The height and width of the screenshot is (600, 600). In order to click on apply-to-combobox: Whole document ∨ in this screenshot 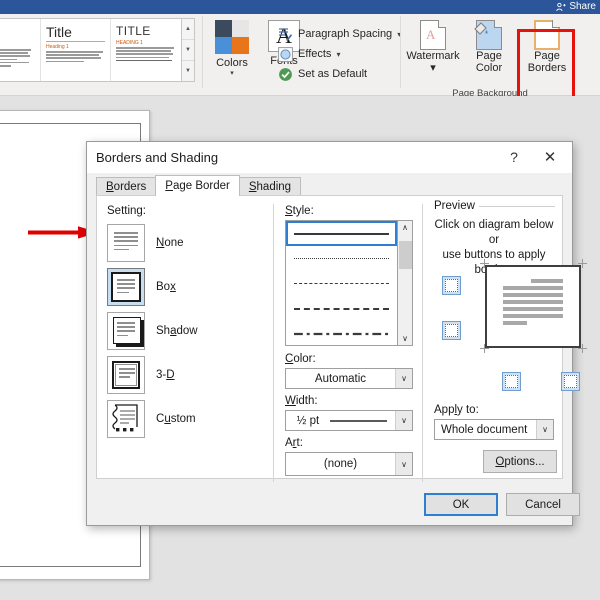, I will do `click(494, 429)`.